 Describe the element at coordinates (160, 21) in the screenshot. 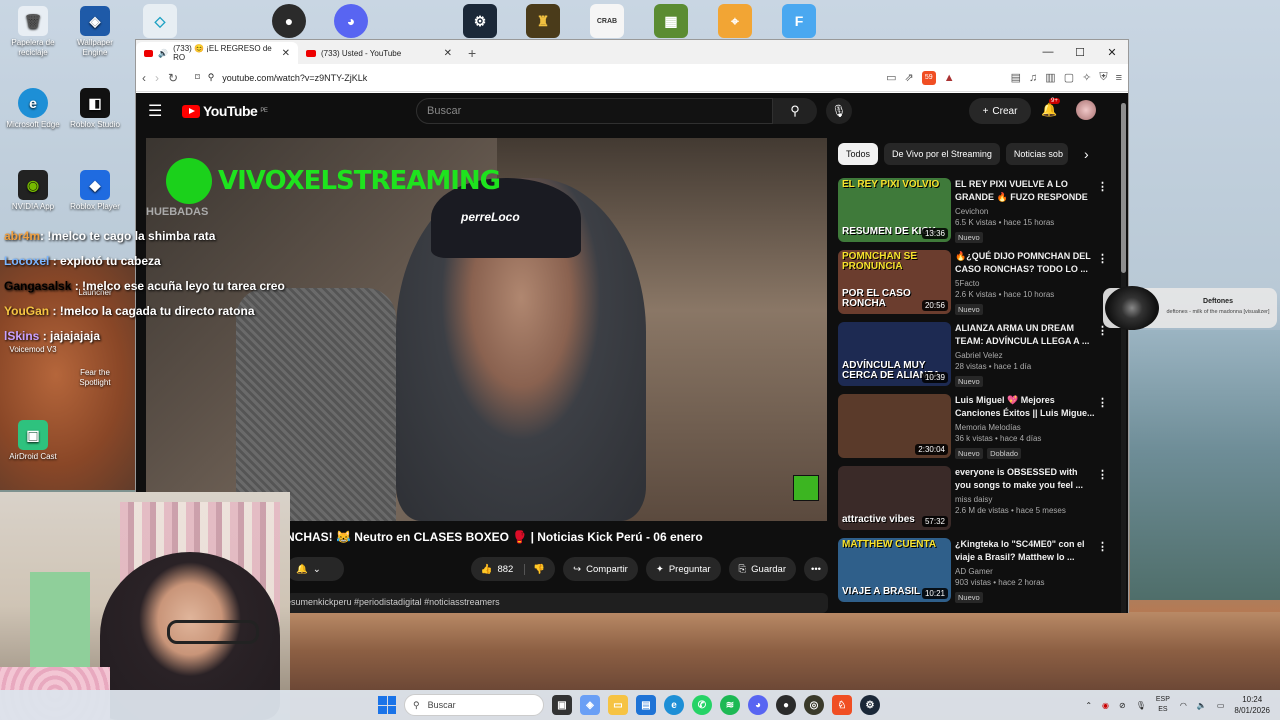

I see `desktop-app-icon: ◇` at that location.